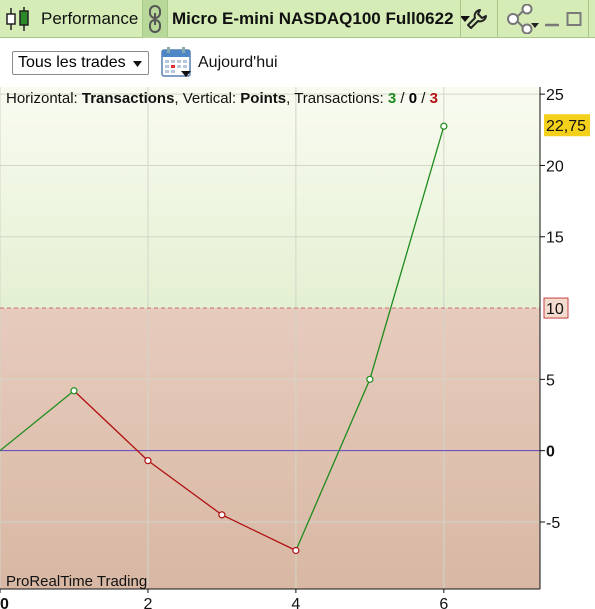 The width and height of the screenshot is (595, 609). Describe the element at coordinates (523, 19) in the screenshot. I see `share-icon` at that location.